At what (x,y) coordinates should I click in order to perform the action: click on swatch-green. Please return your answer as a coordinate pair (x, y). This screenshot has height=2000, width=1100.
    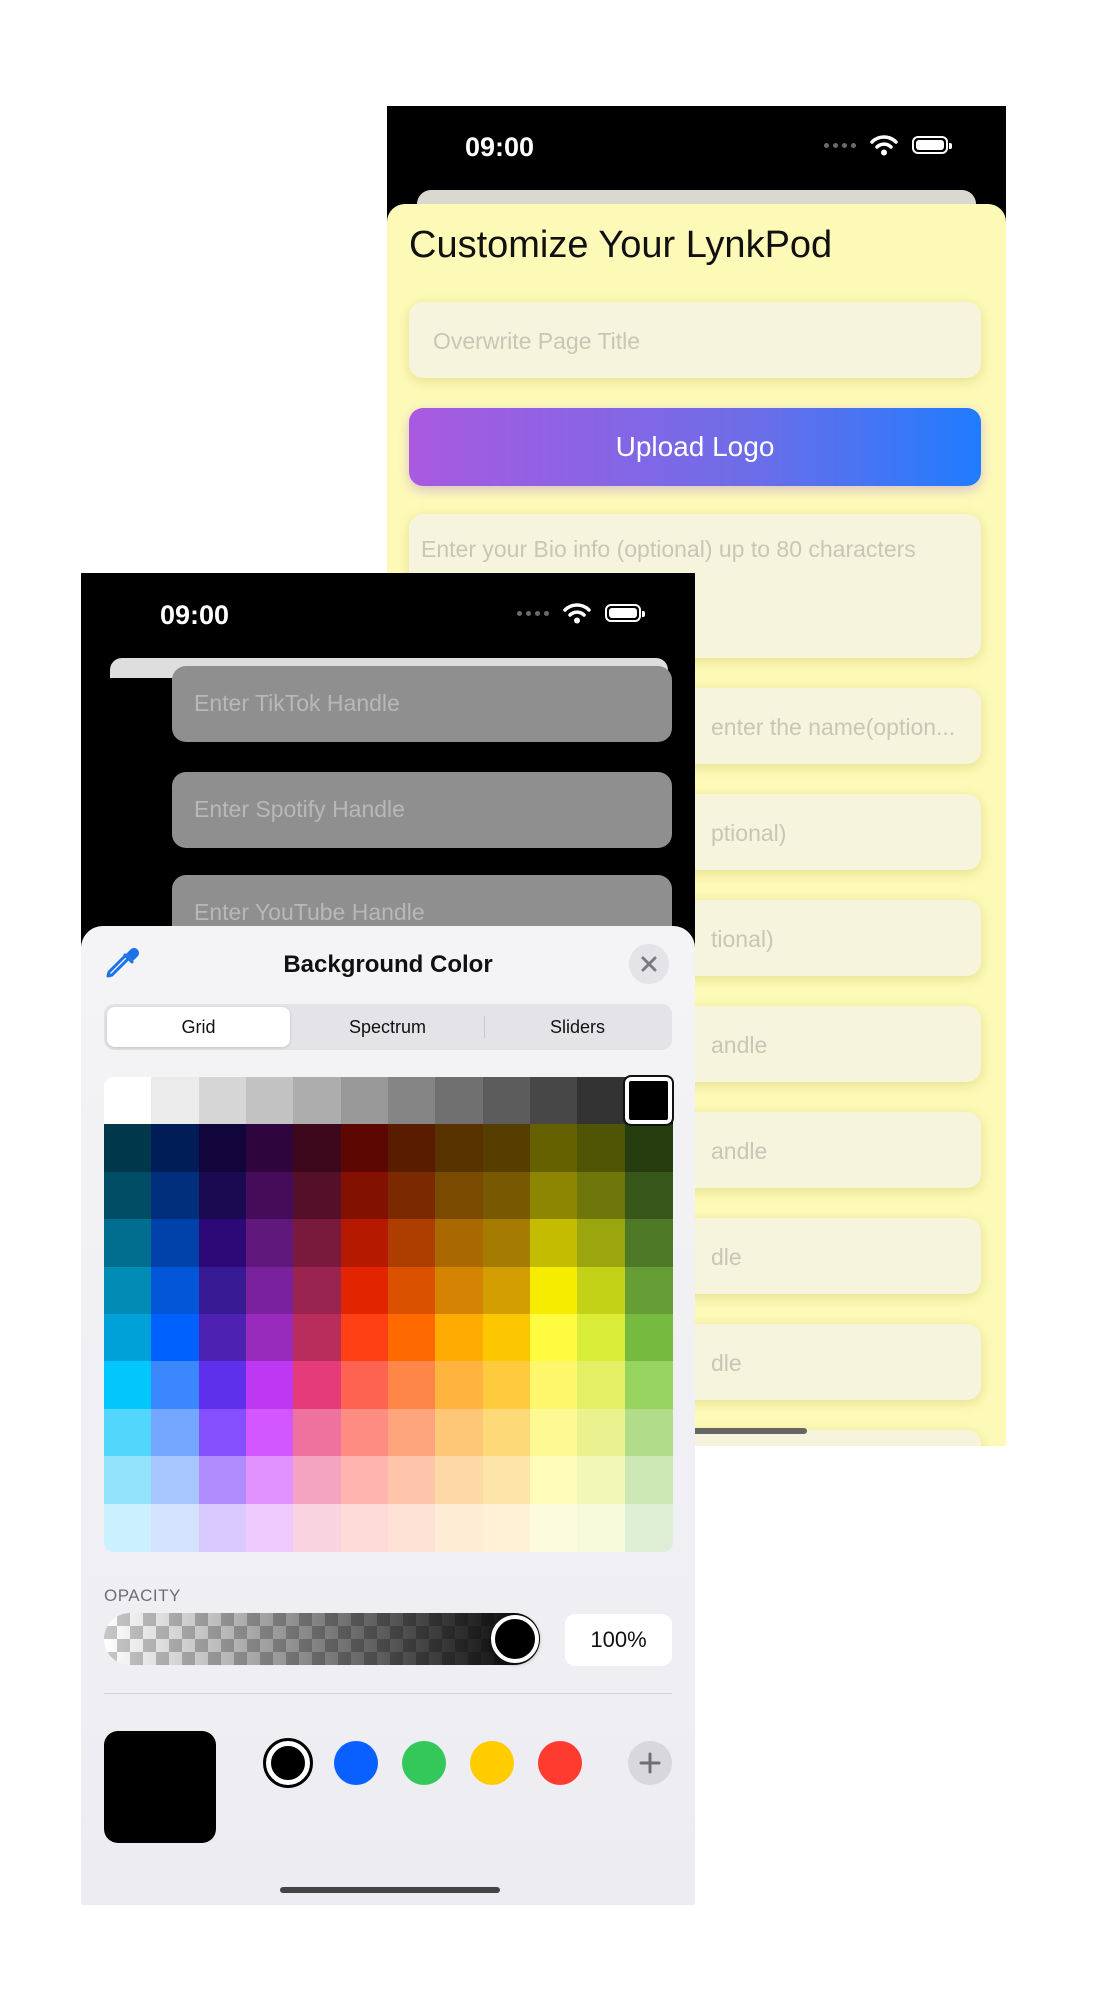
    Looking at the image, I should click on (424, 1763).